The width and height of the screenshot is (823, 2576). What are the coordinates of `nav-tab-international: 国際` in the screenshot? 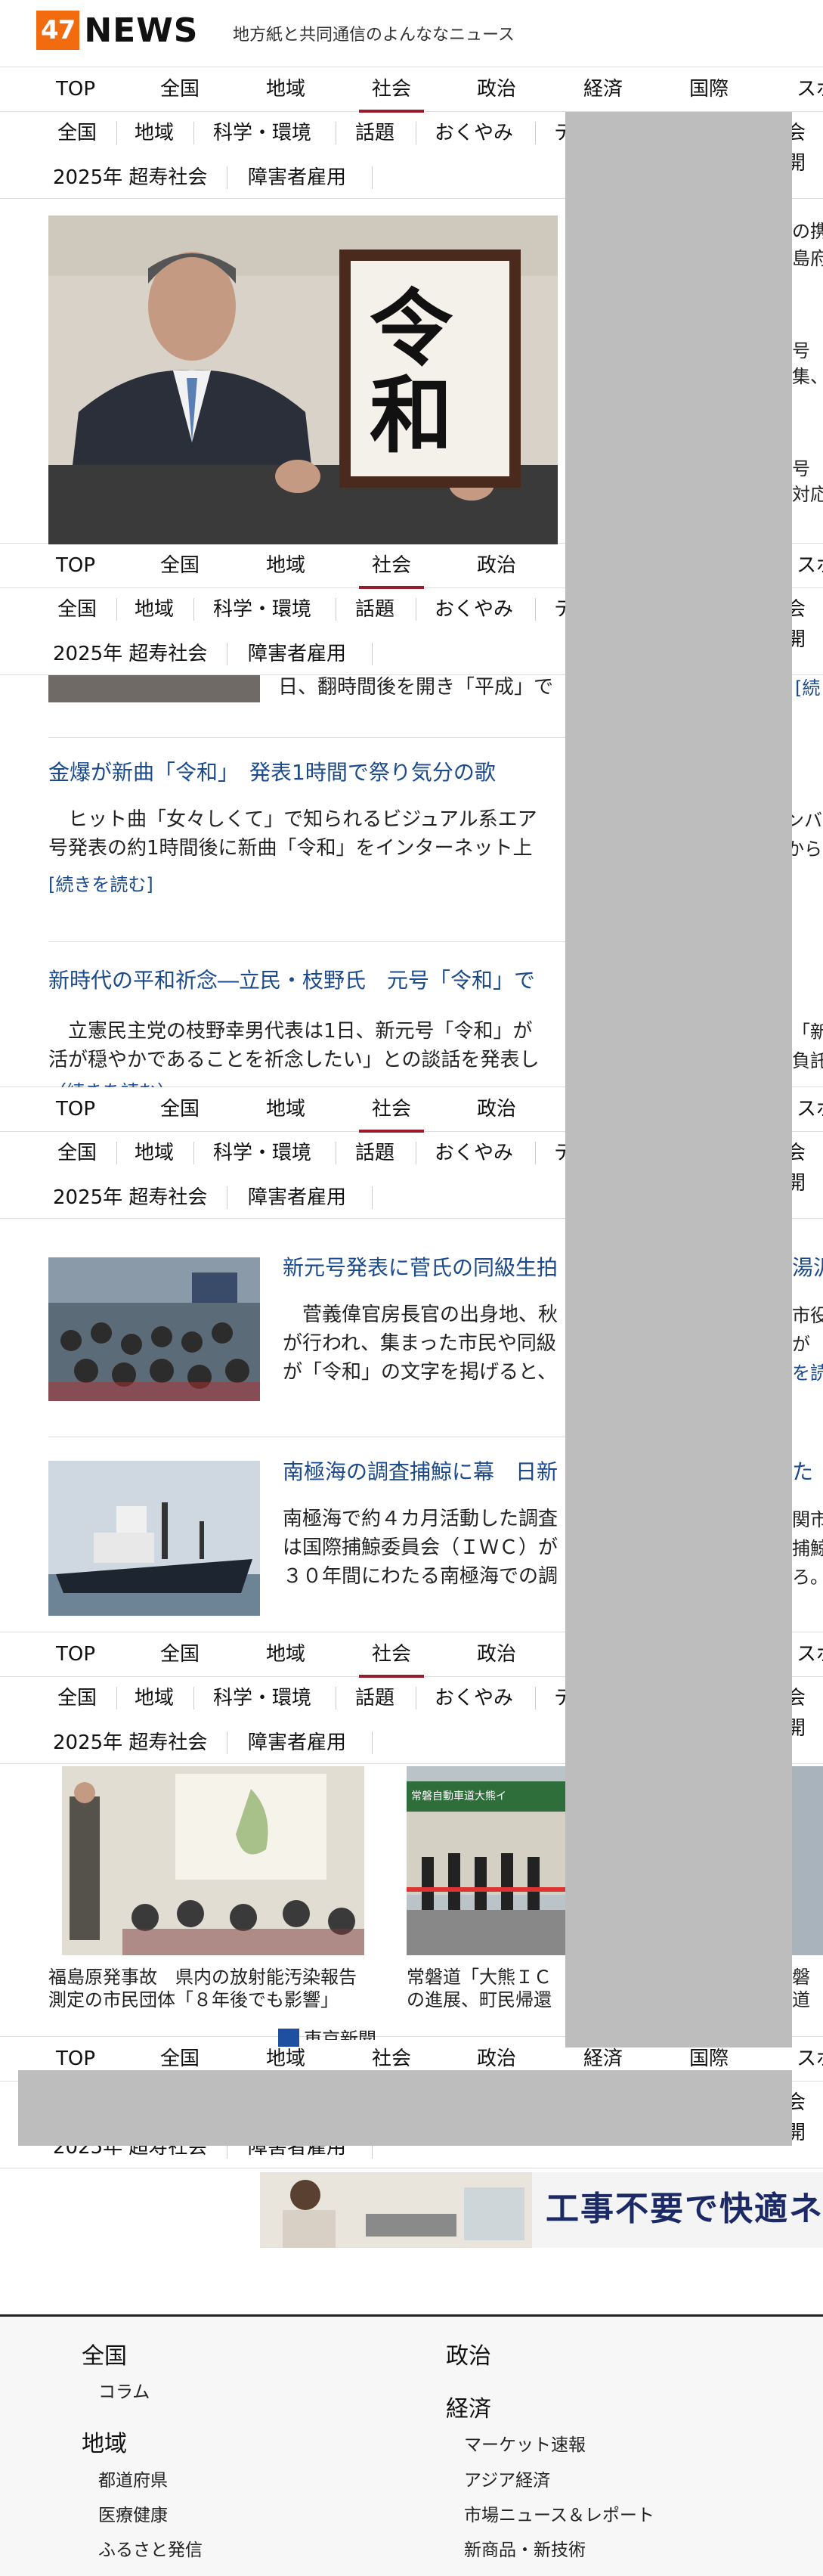 It's located at (708, 90).